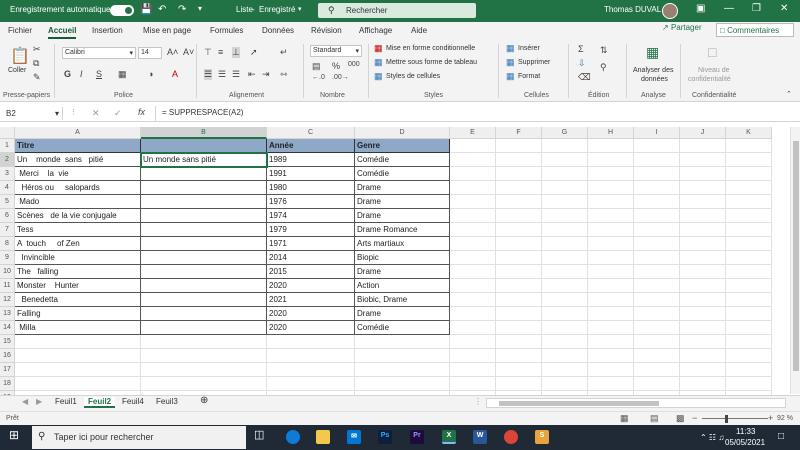 The image size is (800, 450). I want to click on font-size-select: 14, so click(150, 53).